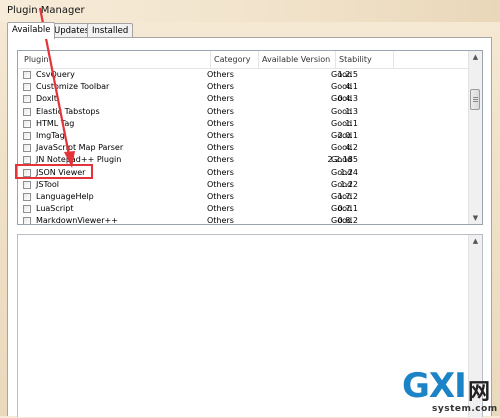  Describe the element at coordinates (31, 30) in the screenshot. I see `tab-available: Available` at that location.